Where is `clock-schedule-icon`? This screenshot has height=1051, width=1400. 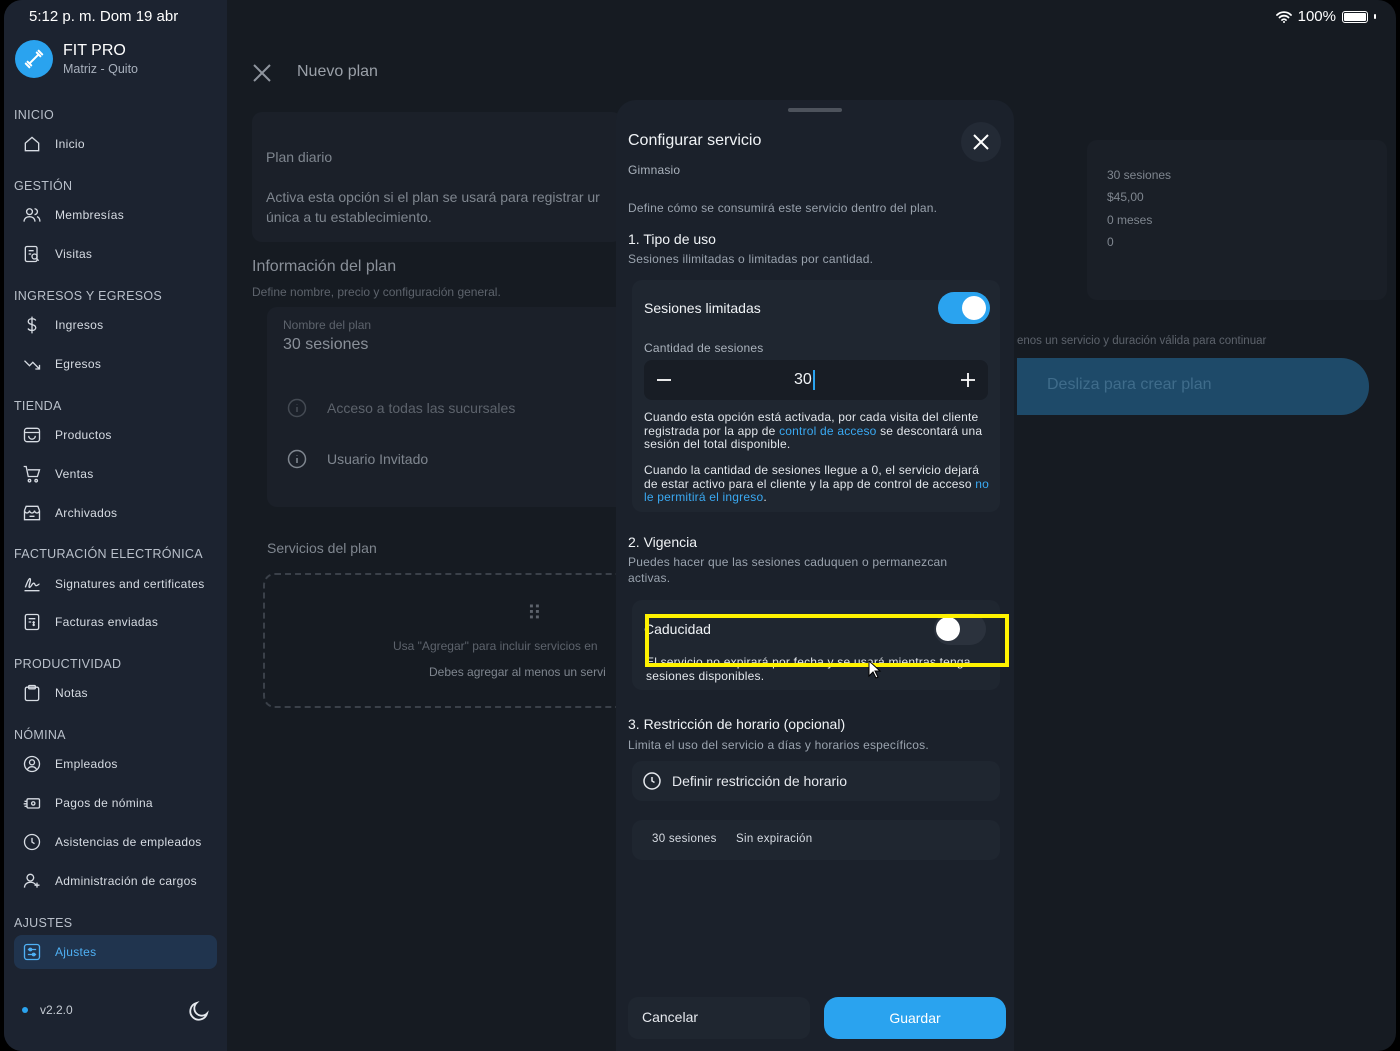 clock-schedule-icon is located at coordinates (652, 781).